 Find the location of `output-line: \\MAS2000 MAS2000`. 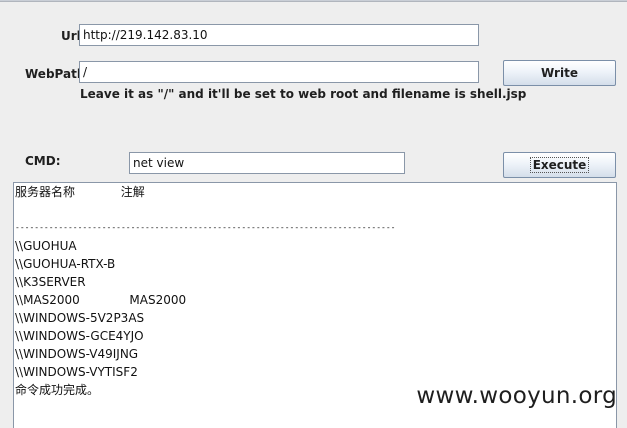

output-line: \\MAS2000 MAS2000 is located at coordinates (101, 300).